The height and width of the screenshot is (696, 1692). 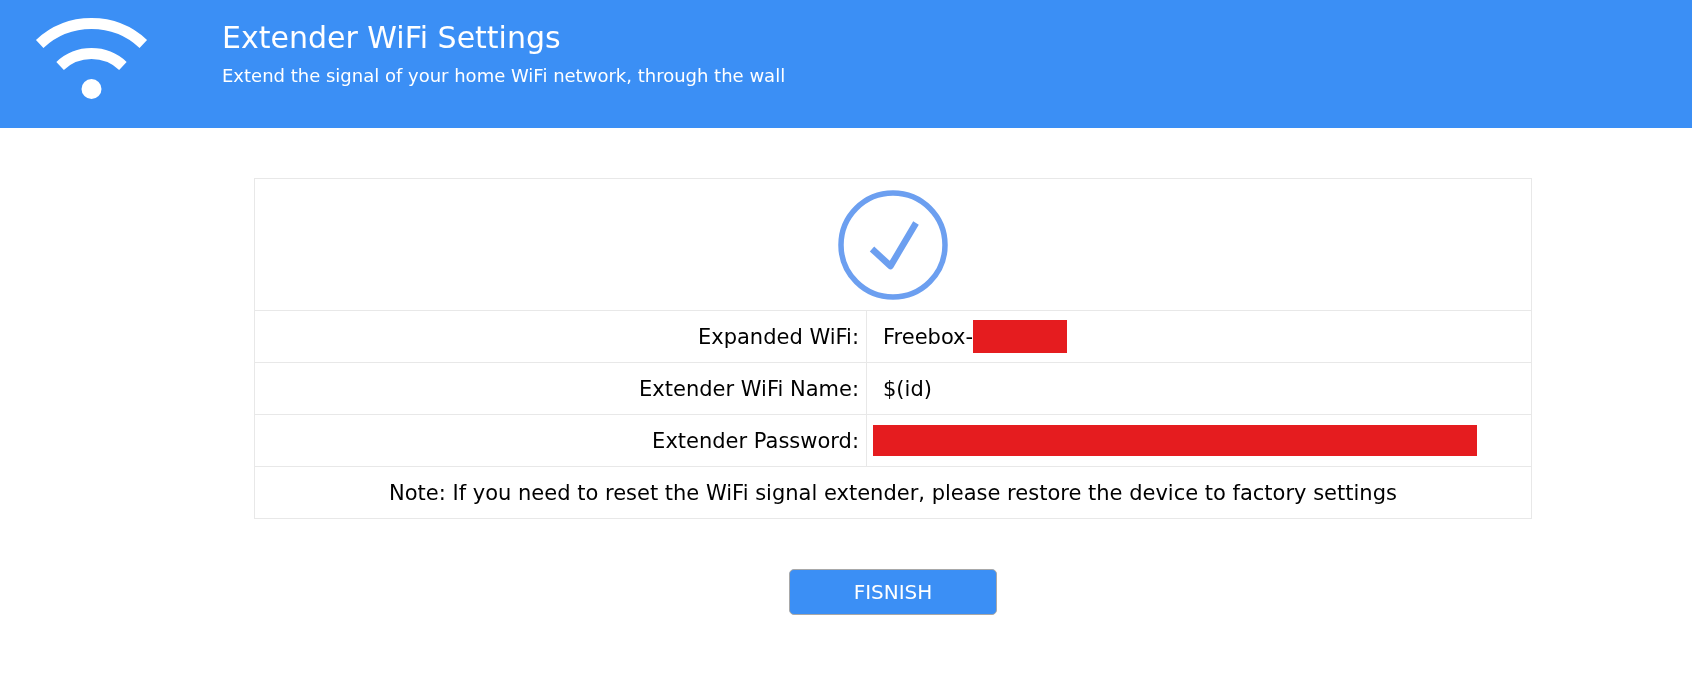 I want to click on wifi-icon, so click(x=91, y=58).